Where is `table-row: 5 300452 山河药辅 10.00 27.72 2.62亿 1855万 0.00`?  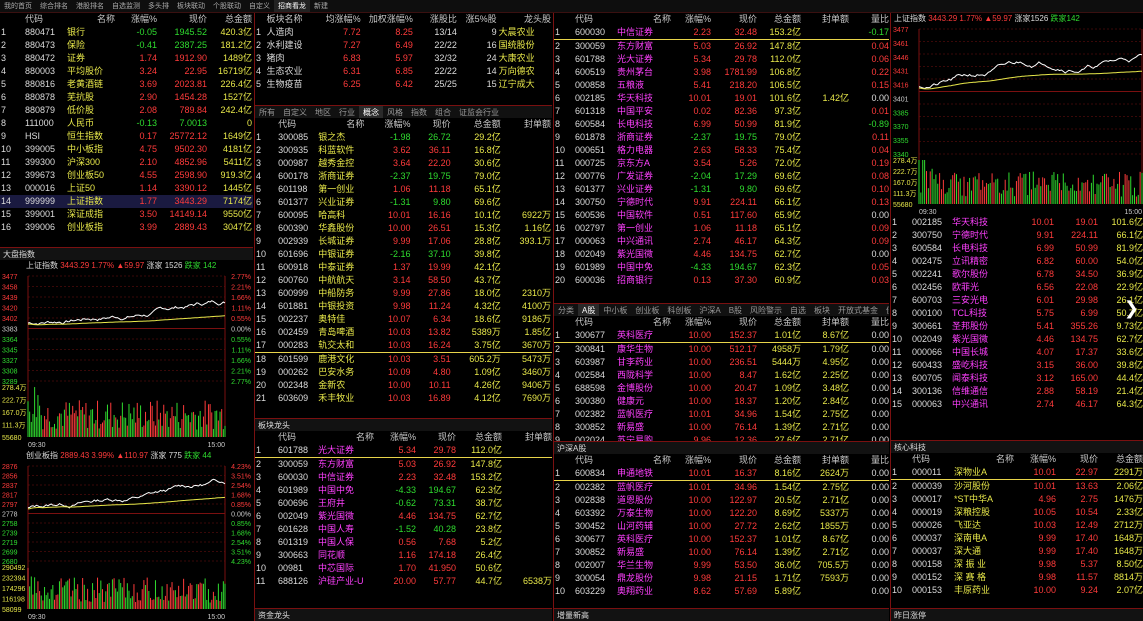 table-row: 5 300452 山河药辅 10.00 27.72 2.62亿 1855万 0.00 is located at coordinates (721, 526).